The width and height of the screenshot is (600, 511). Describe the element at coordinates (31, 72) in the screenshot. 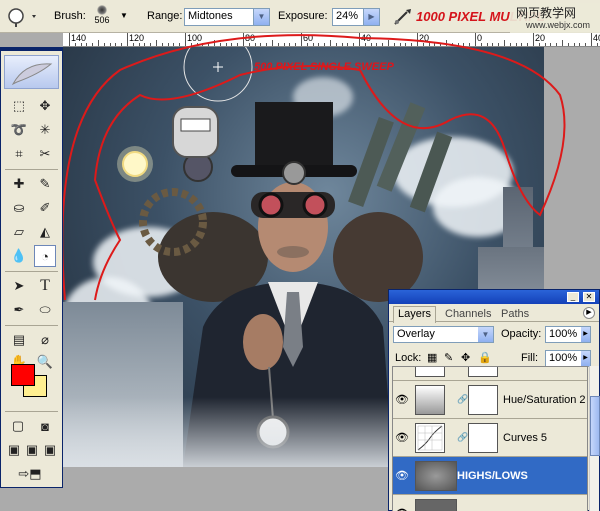

I see `feather-logo` at that location.